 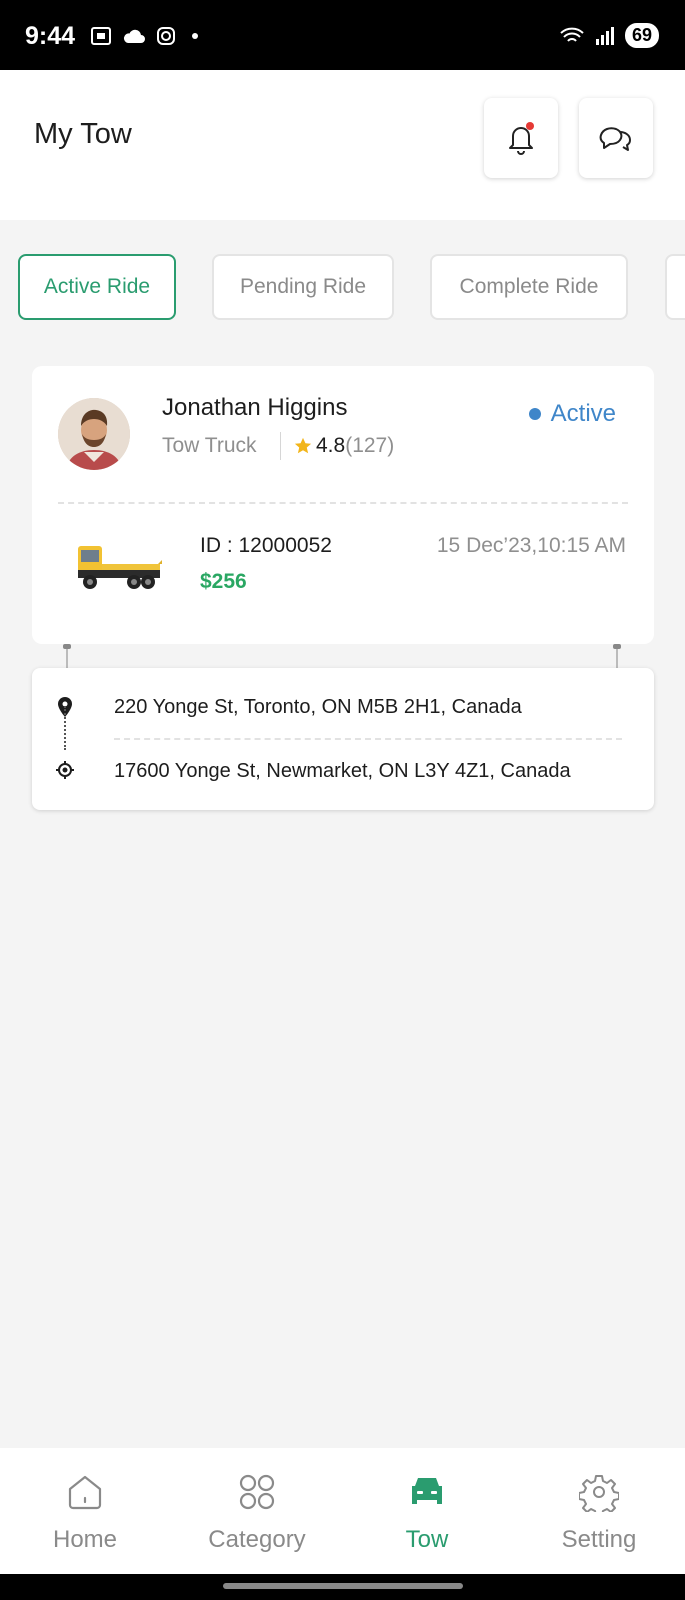 I want to click on status-badge: Active, so click(x=572, y=414).